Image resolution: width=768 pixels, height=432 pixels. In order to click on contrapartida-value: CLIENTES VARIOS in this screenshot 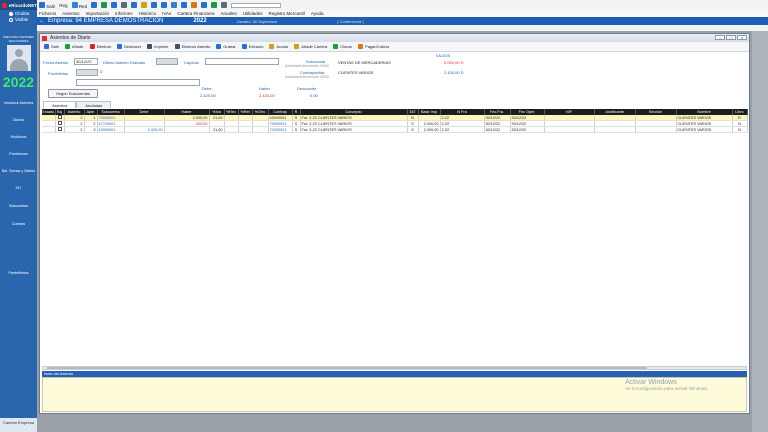, I will do `click(356, 72)`.